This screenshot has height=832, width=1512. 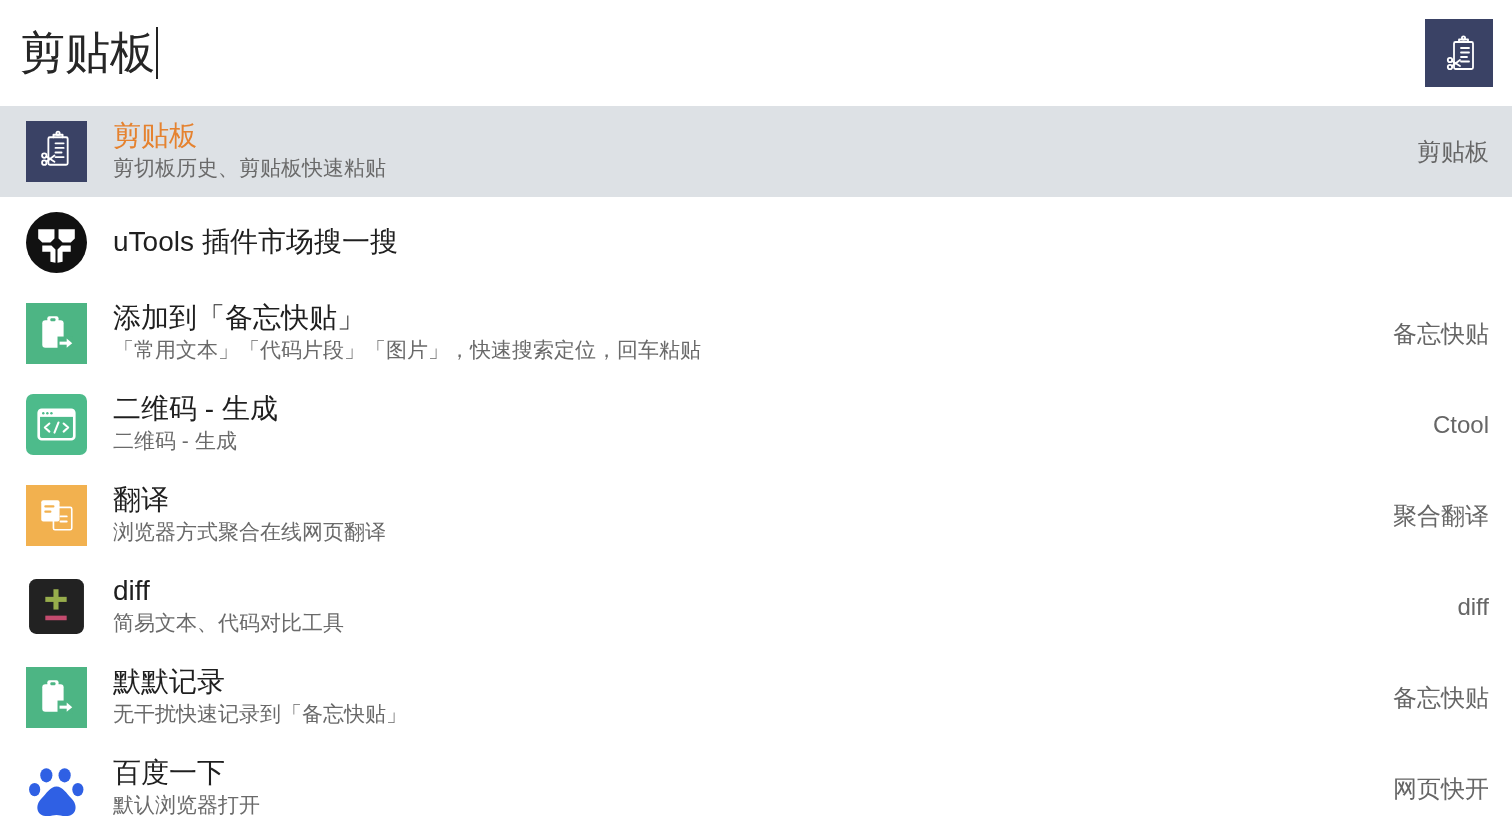 I want to click on result-description: 剪切板历史、剪贴板快速粘贴, so click(x=249, y=167).